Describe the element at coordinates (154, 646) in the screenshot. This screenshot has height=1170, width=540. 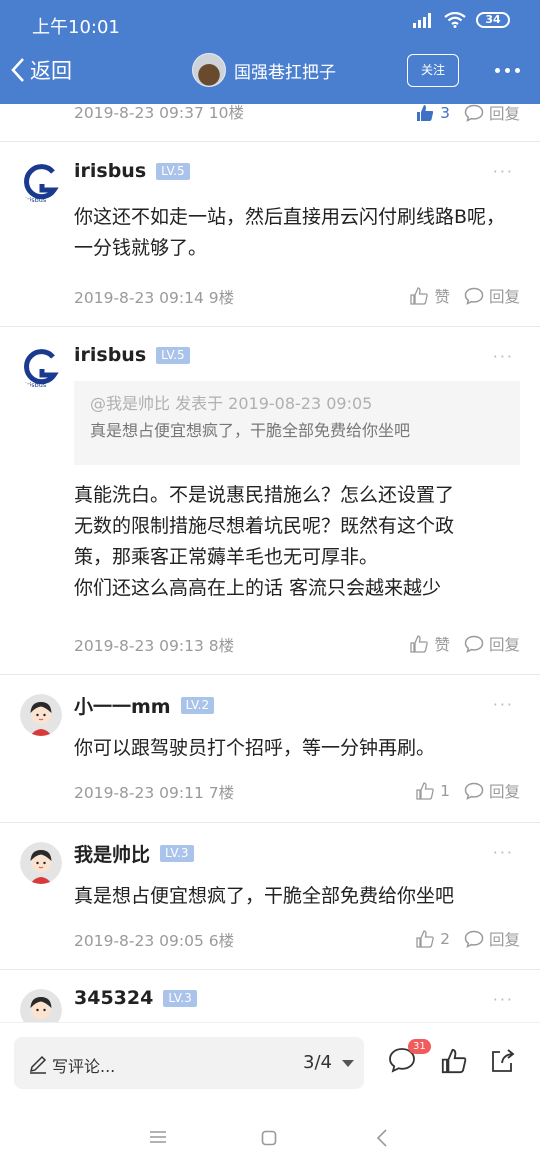
I see `post-meta: 2019-8-23 09:13 8楼` at that location.